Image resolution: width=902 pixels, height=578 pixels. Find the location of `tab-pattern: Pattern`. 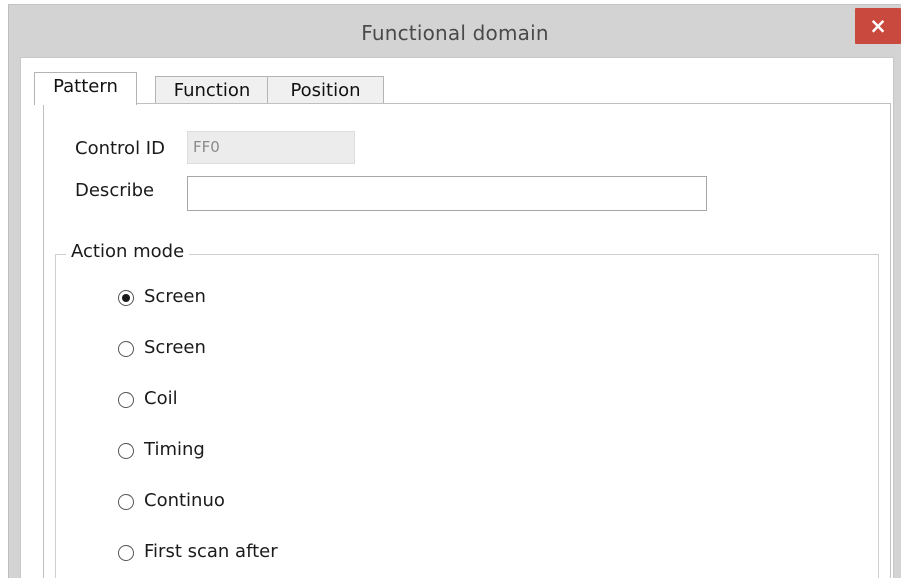

tab-pattern: Pattern is located at coordinates (85, 88).